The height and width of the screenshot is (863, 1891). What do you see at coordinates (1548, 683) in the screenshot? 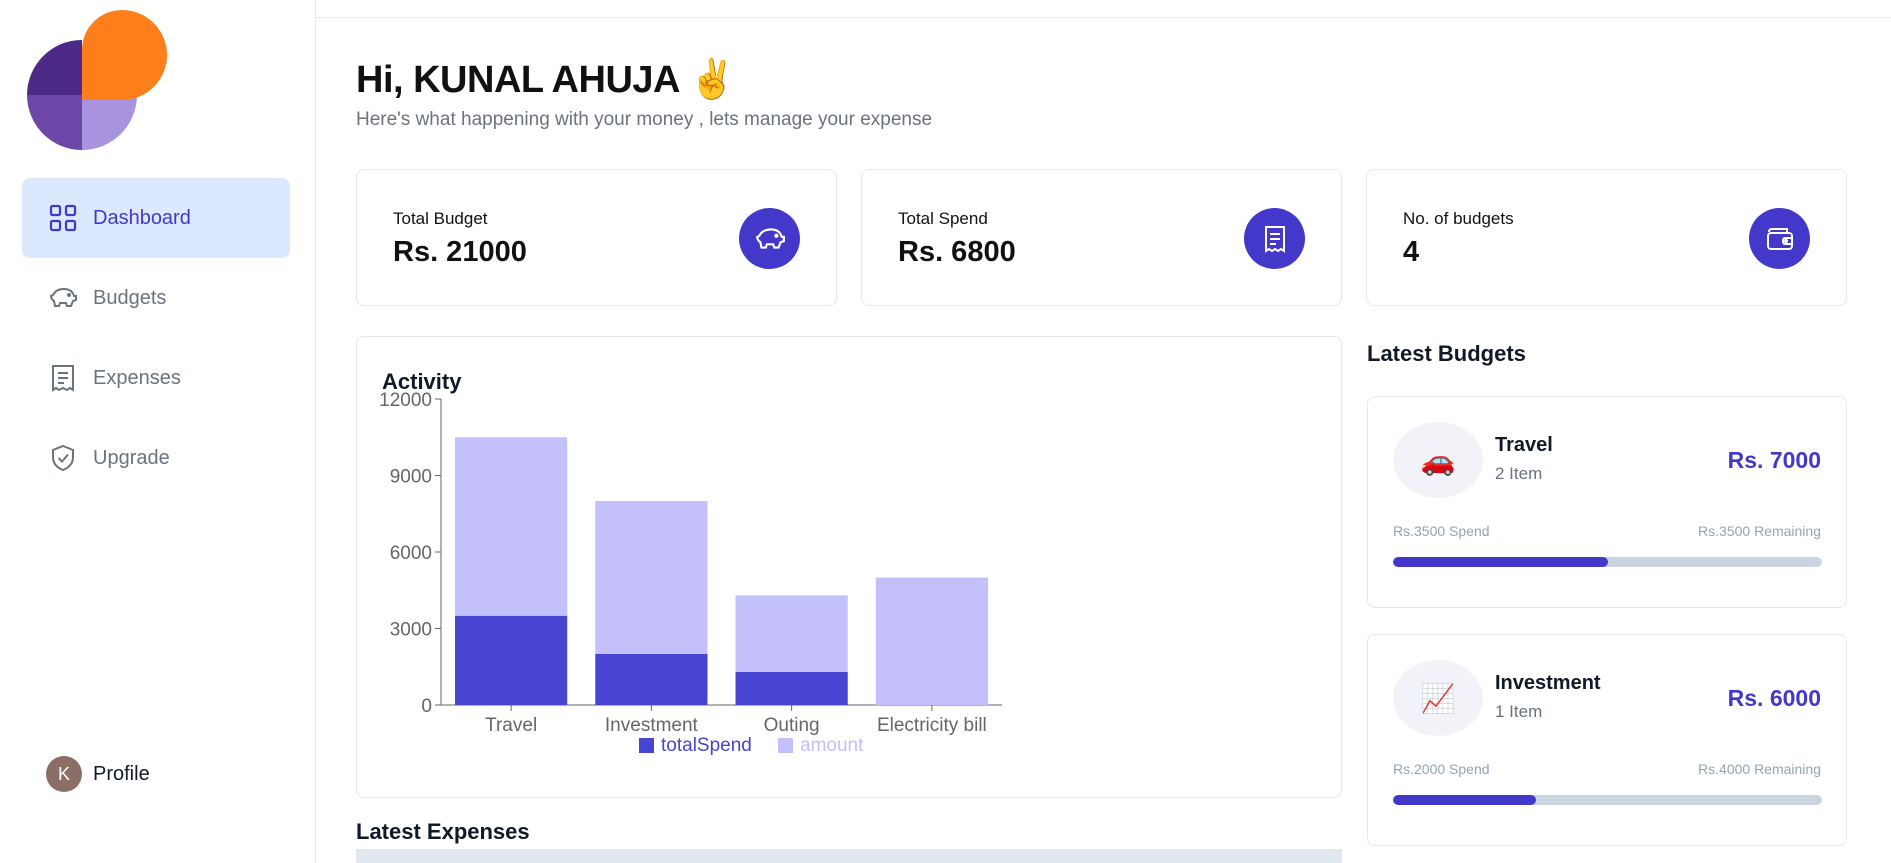
I see `budget-name: Investment` at bounding box center [1548, 683].